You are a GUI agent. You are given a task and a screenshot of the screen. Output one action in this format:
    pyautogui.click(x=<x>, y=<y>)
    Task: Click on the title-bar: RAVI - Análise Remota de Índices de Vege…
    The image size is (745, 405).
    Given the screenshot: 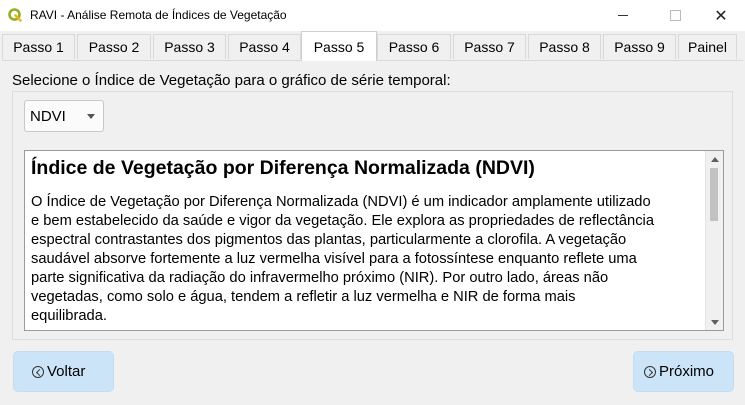 What is the action you would take?
    pyautogui.click(x=372, y=15)
    